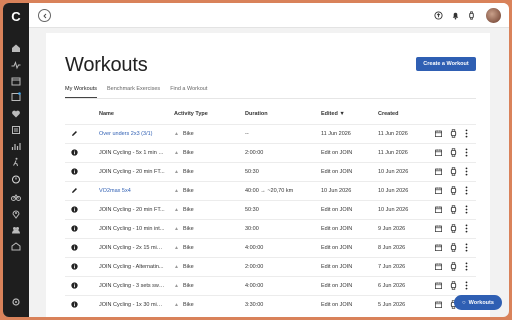 The width and height of the screenshot is (512, 320). Describe the element at coordinates (388, 114) in the screenshot. I see `column-header-created: Created` at that location.